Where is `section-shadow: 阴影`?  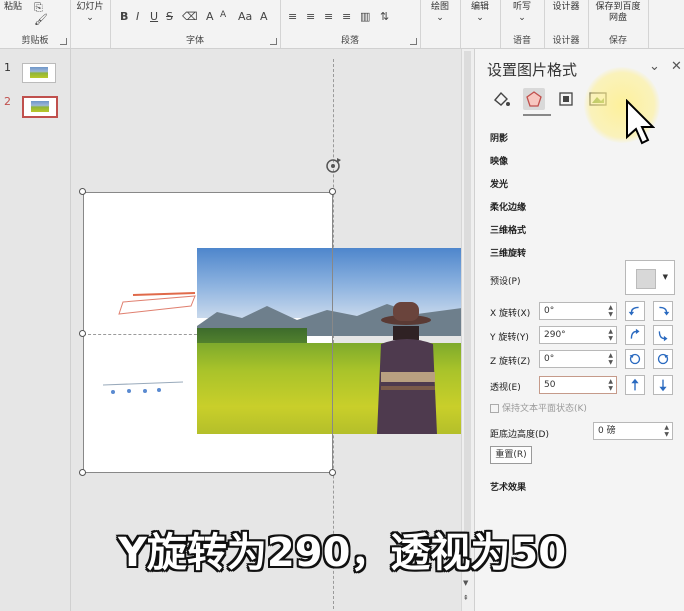
section-shadow: 阴影 is located at coordinates (499, 137).